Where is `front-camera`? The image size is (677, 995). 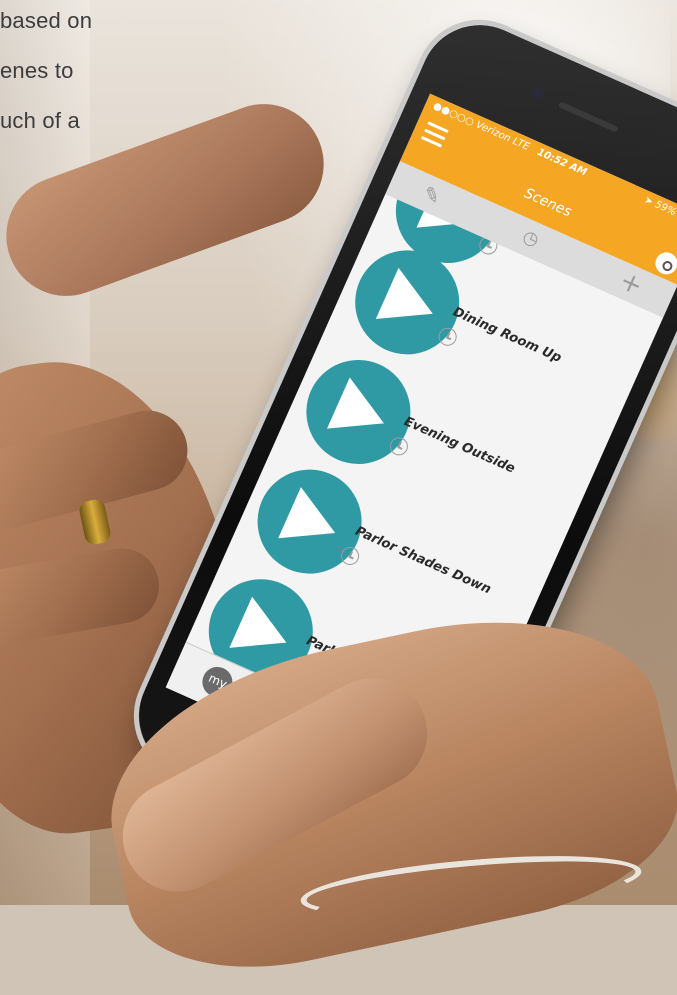 front-camera is located at coordinates (538, 93).